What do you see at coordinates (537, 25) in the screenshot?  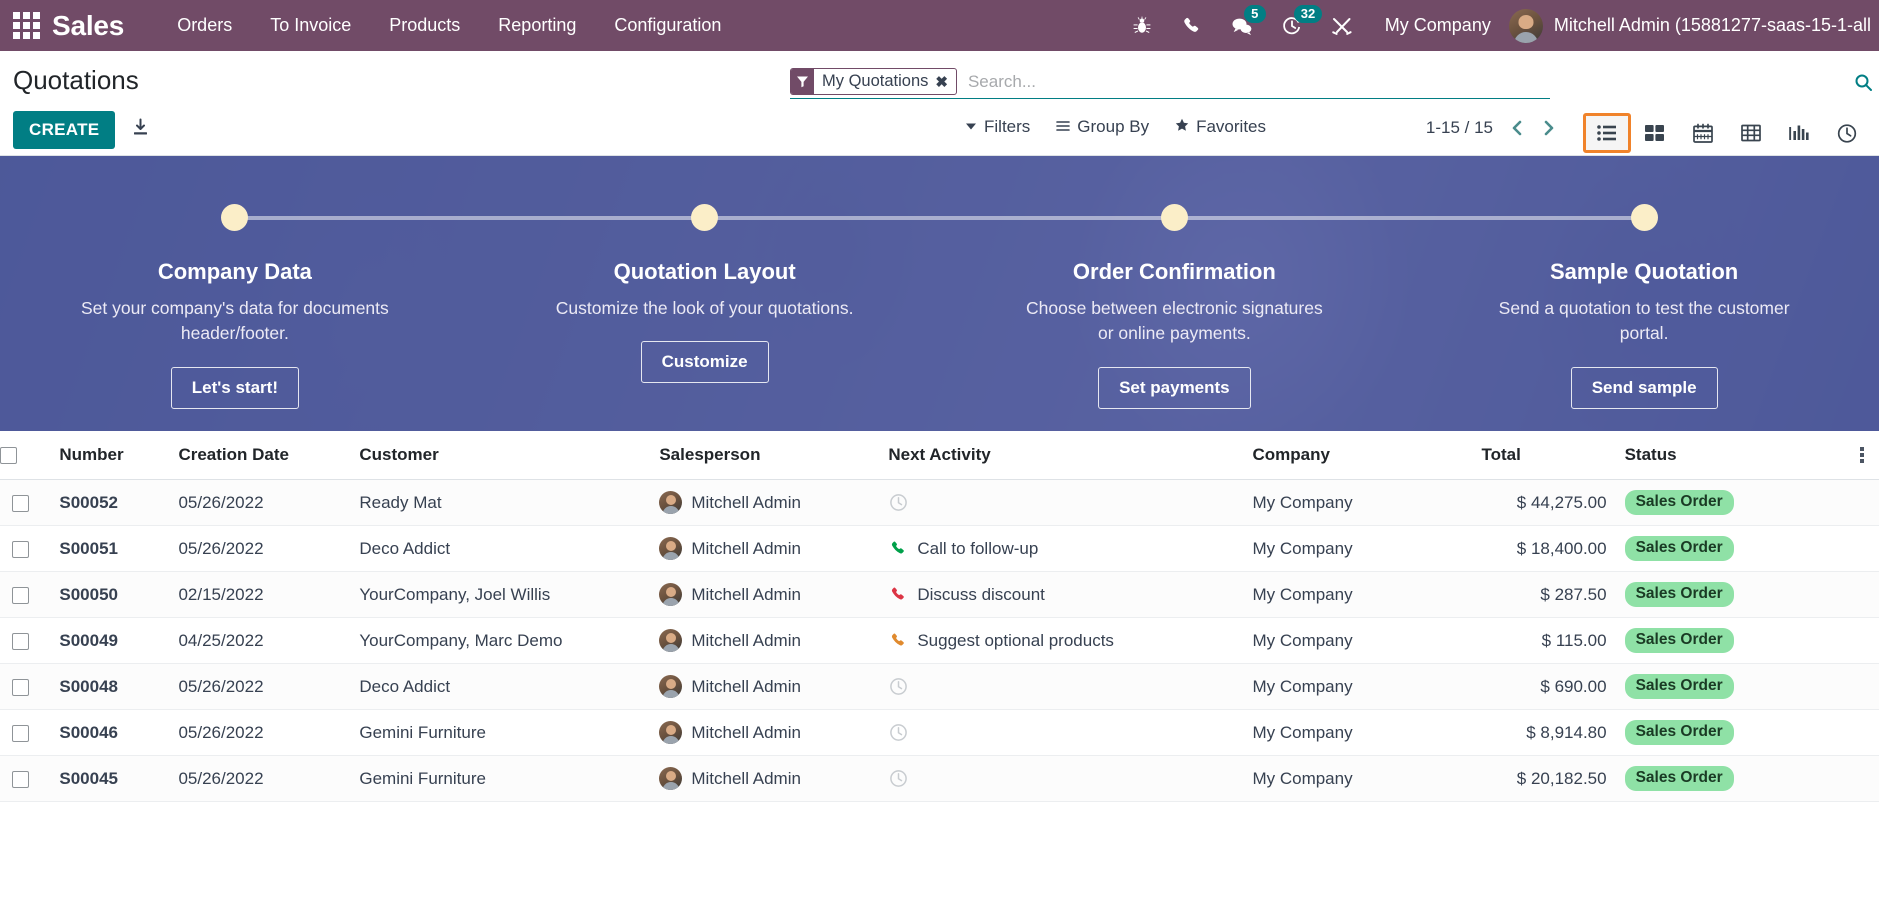 I see `menu-item-reporting: Reporting` at bounding box center [537, 25].